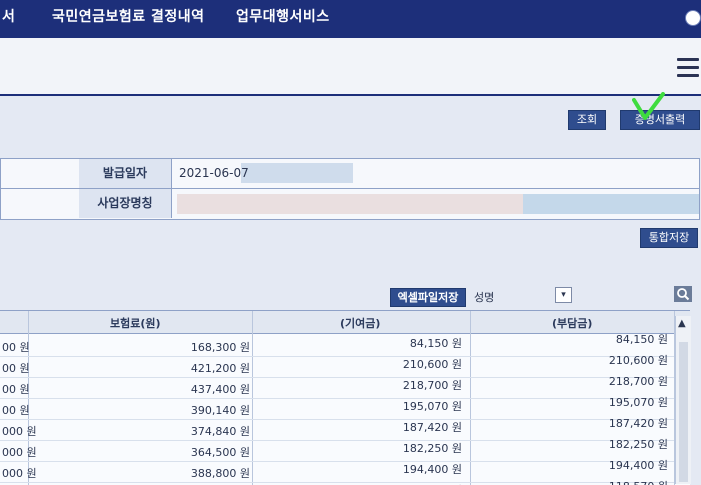  I want to click on scroll-thumb, so click(683, 412).